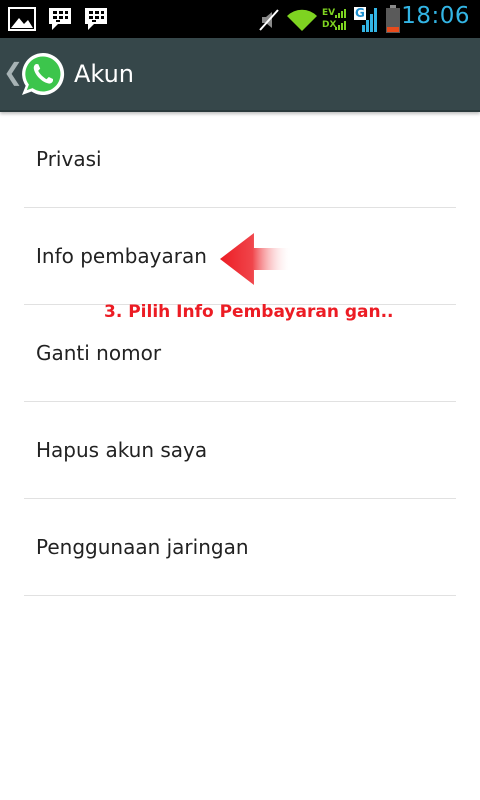  What do you see at coordinates (240, 19) in the screenshot?
I see `status-bar: EV DX G 18:06` at bounding box center [240, 19].